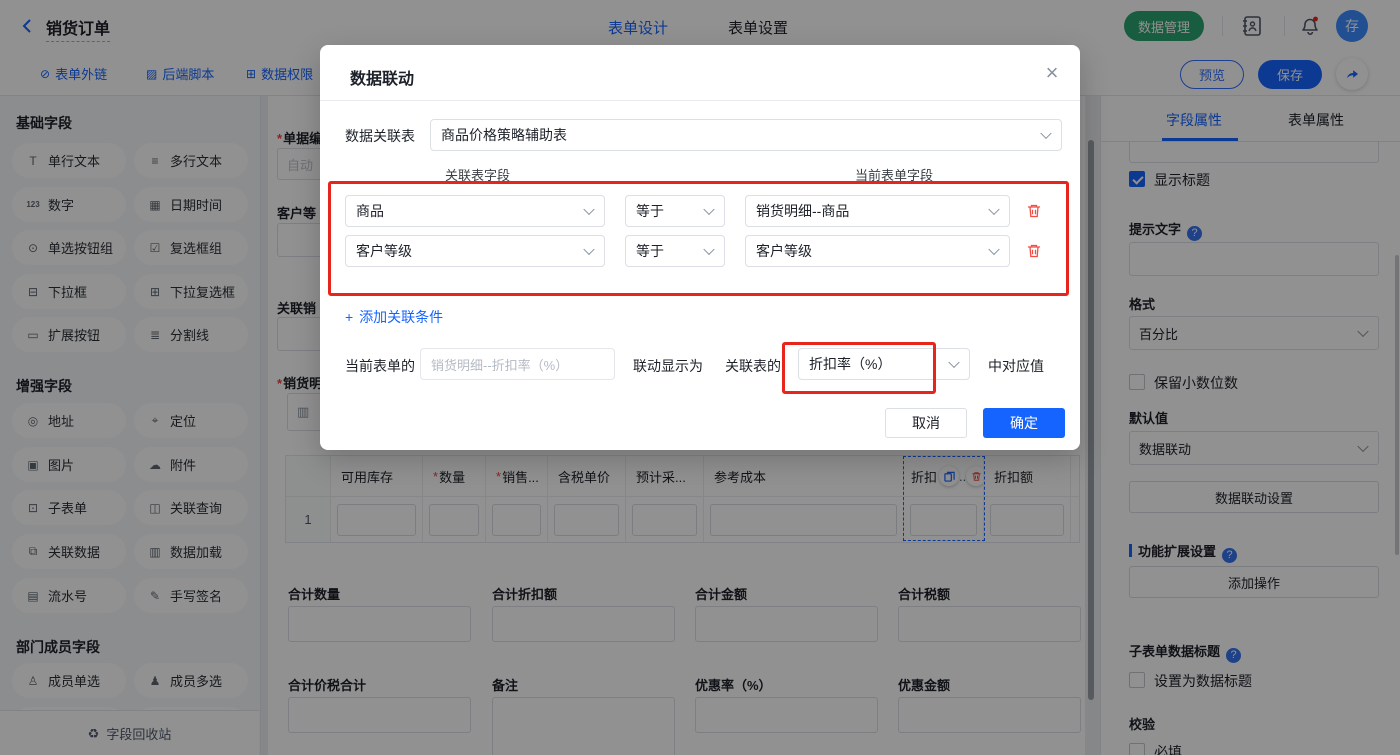 The height and width of the screenshot is (755, 1400). I want to click on relation-table-select: 商品价格策略辅助表, so click(746, 135).